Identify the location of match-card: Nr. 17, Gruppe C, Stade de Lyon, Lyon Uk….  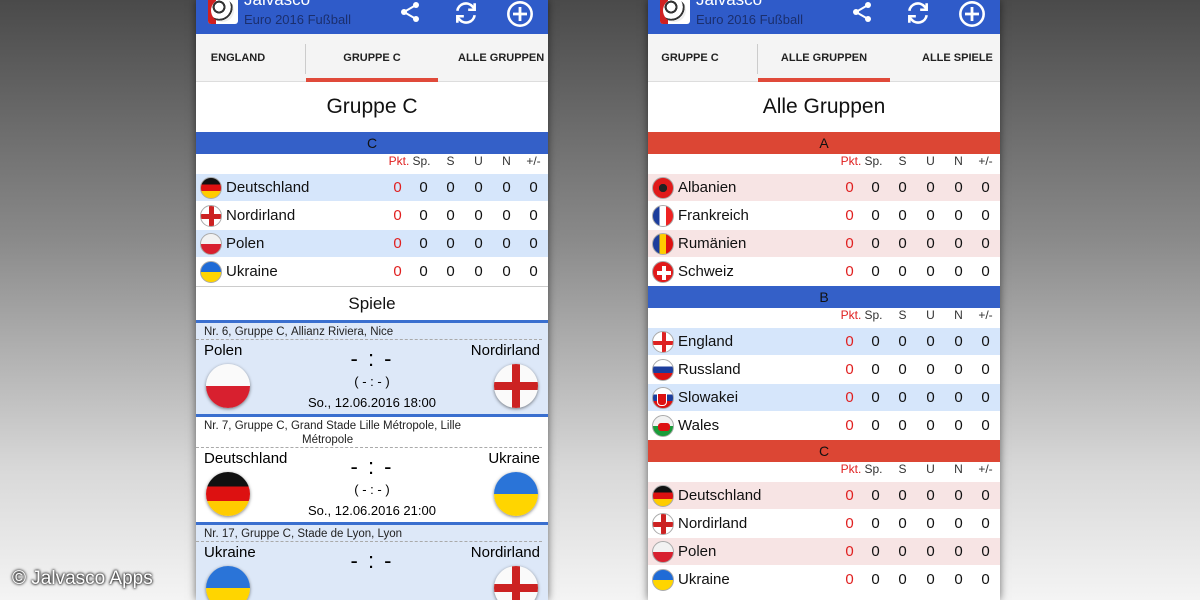
(372, 561).